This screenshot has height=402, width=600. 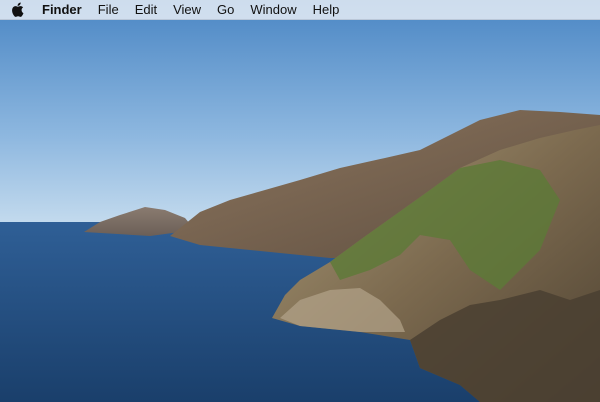 I want to click on menu-view: View, so click(x=187, y=10).